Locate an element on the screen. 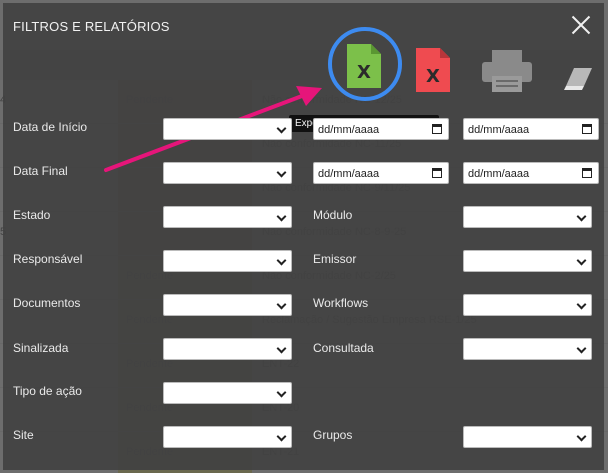 Image resolution: width=608 pixels, height=473 pixels. label-sinalizada: Sinalizada is located at coordinates (41, 348).